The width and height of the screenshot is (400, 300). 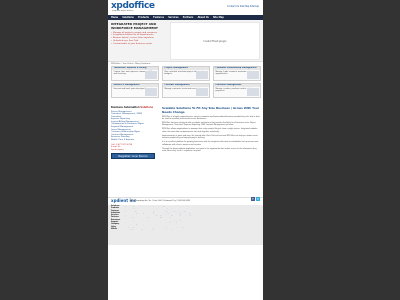 I want to click on nav-item-products: Products, so click(x=143, y=17).